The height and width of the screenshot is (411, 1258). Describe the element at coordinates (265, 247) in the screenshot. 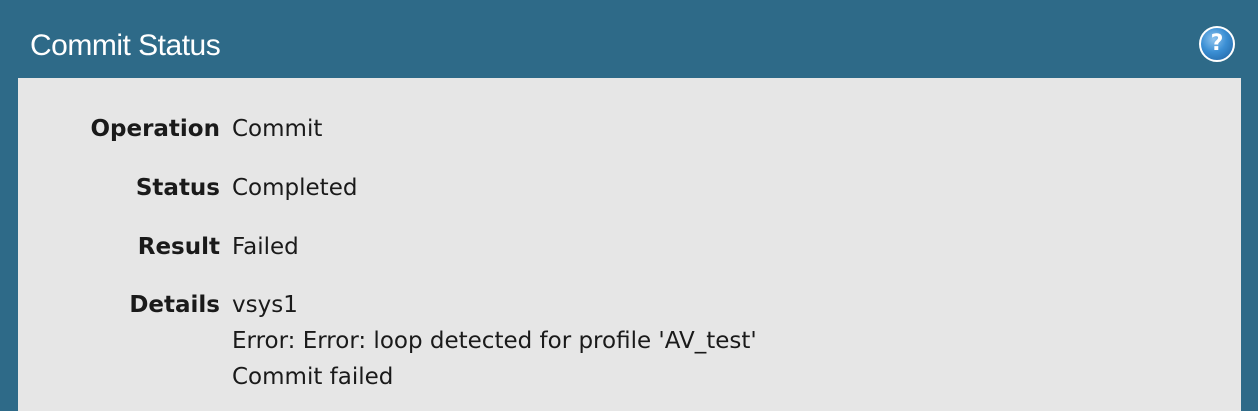

I see `result-value: Failed` at that location.